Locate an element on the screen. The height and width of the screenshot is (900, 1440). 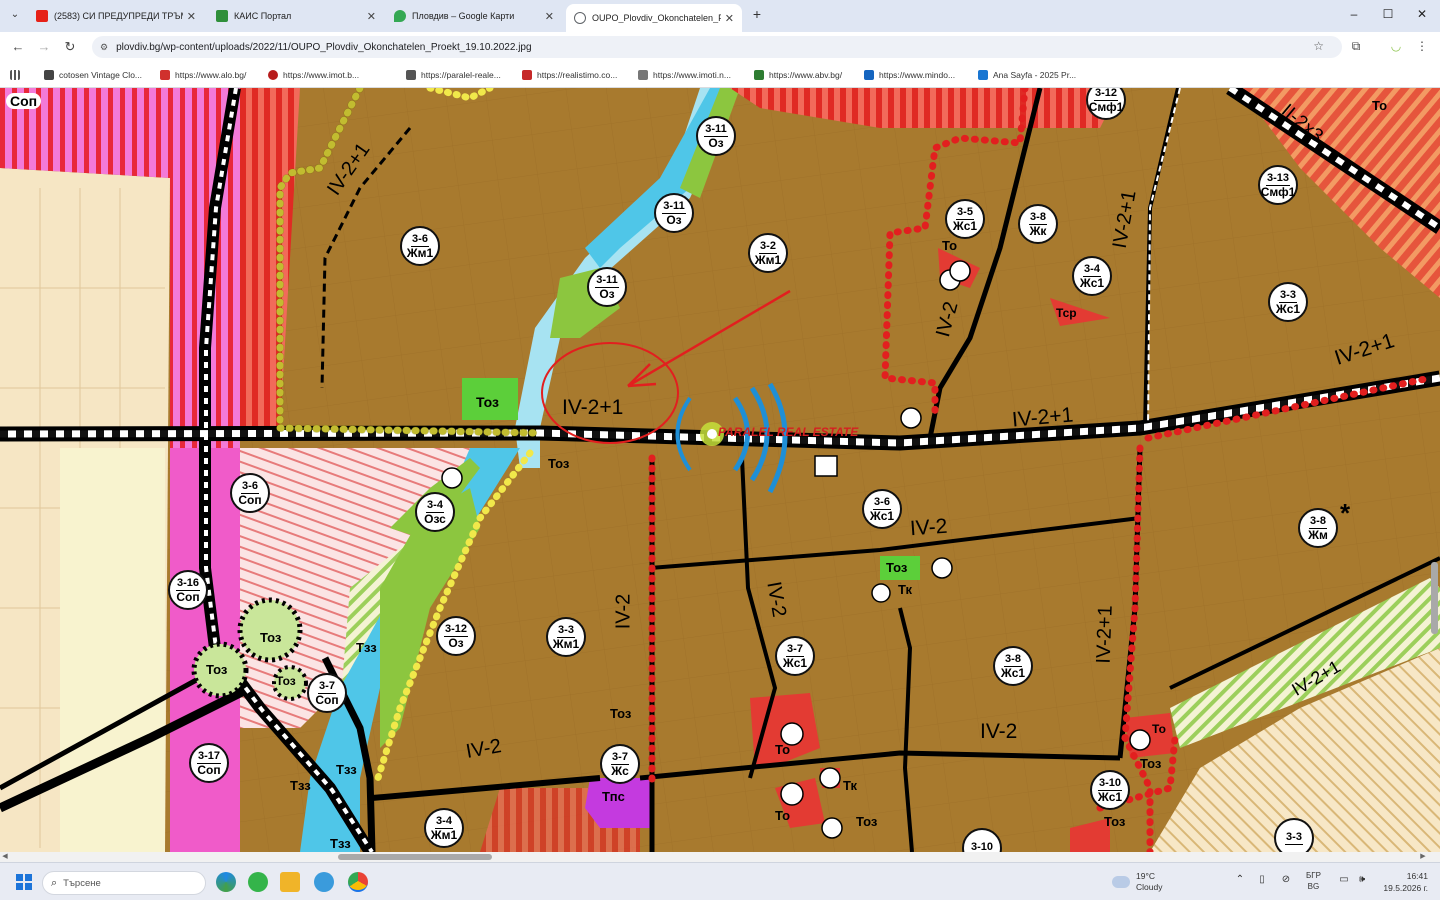
profile-icon: ◡ is located at coordinates (1396, 46).